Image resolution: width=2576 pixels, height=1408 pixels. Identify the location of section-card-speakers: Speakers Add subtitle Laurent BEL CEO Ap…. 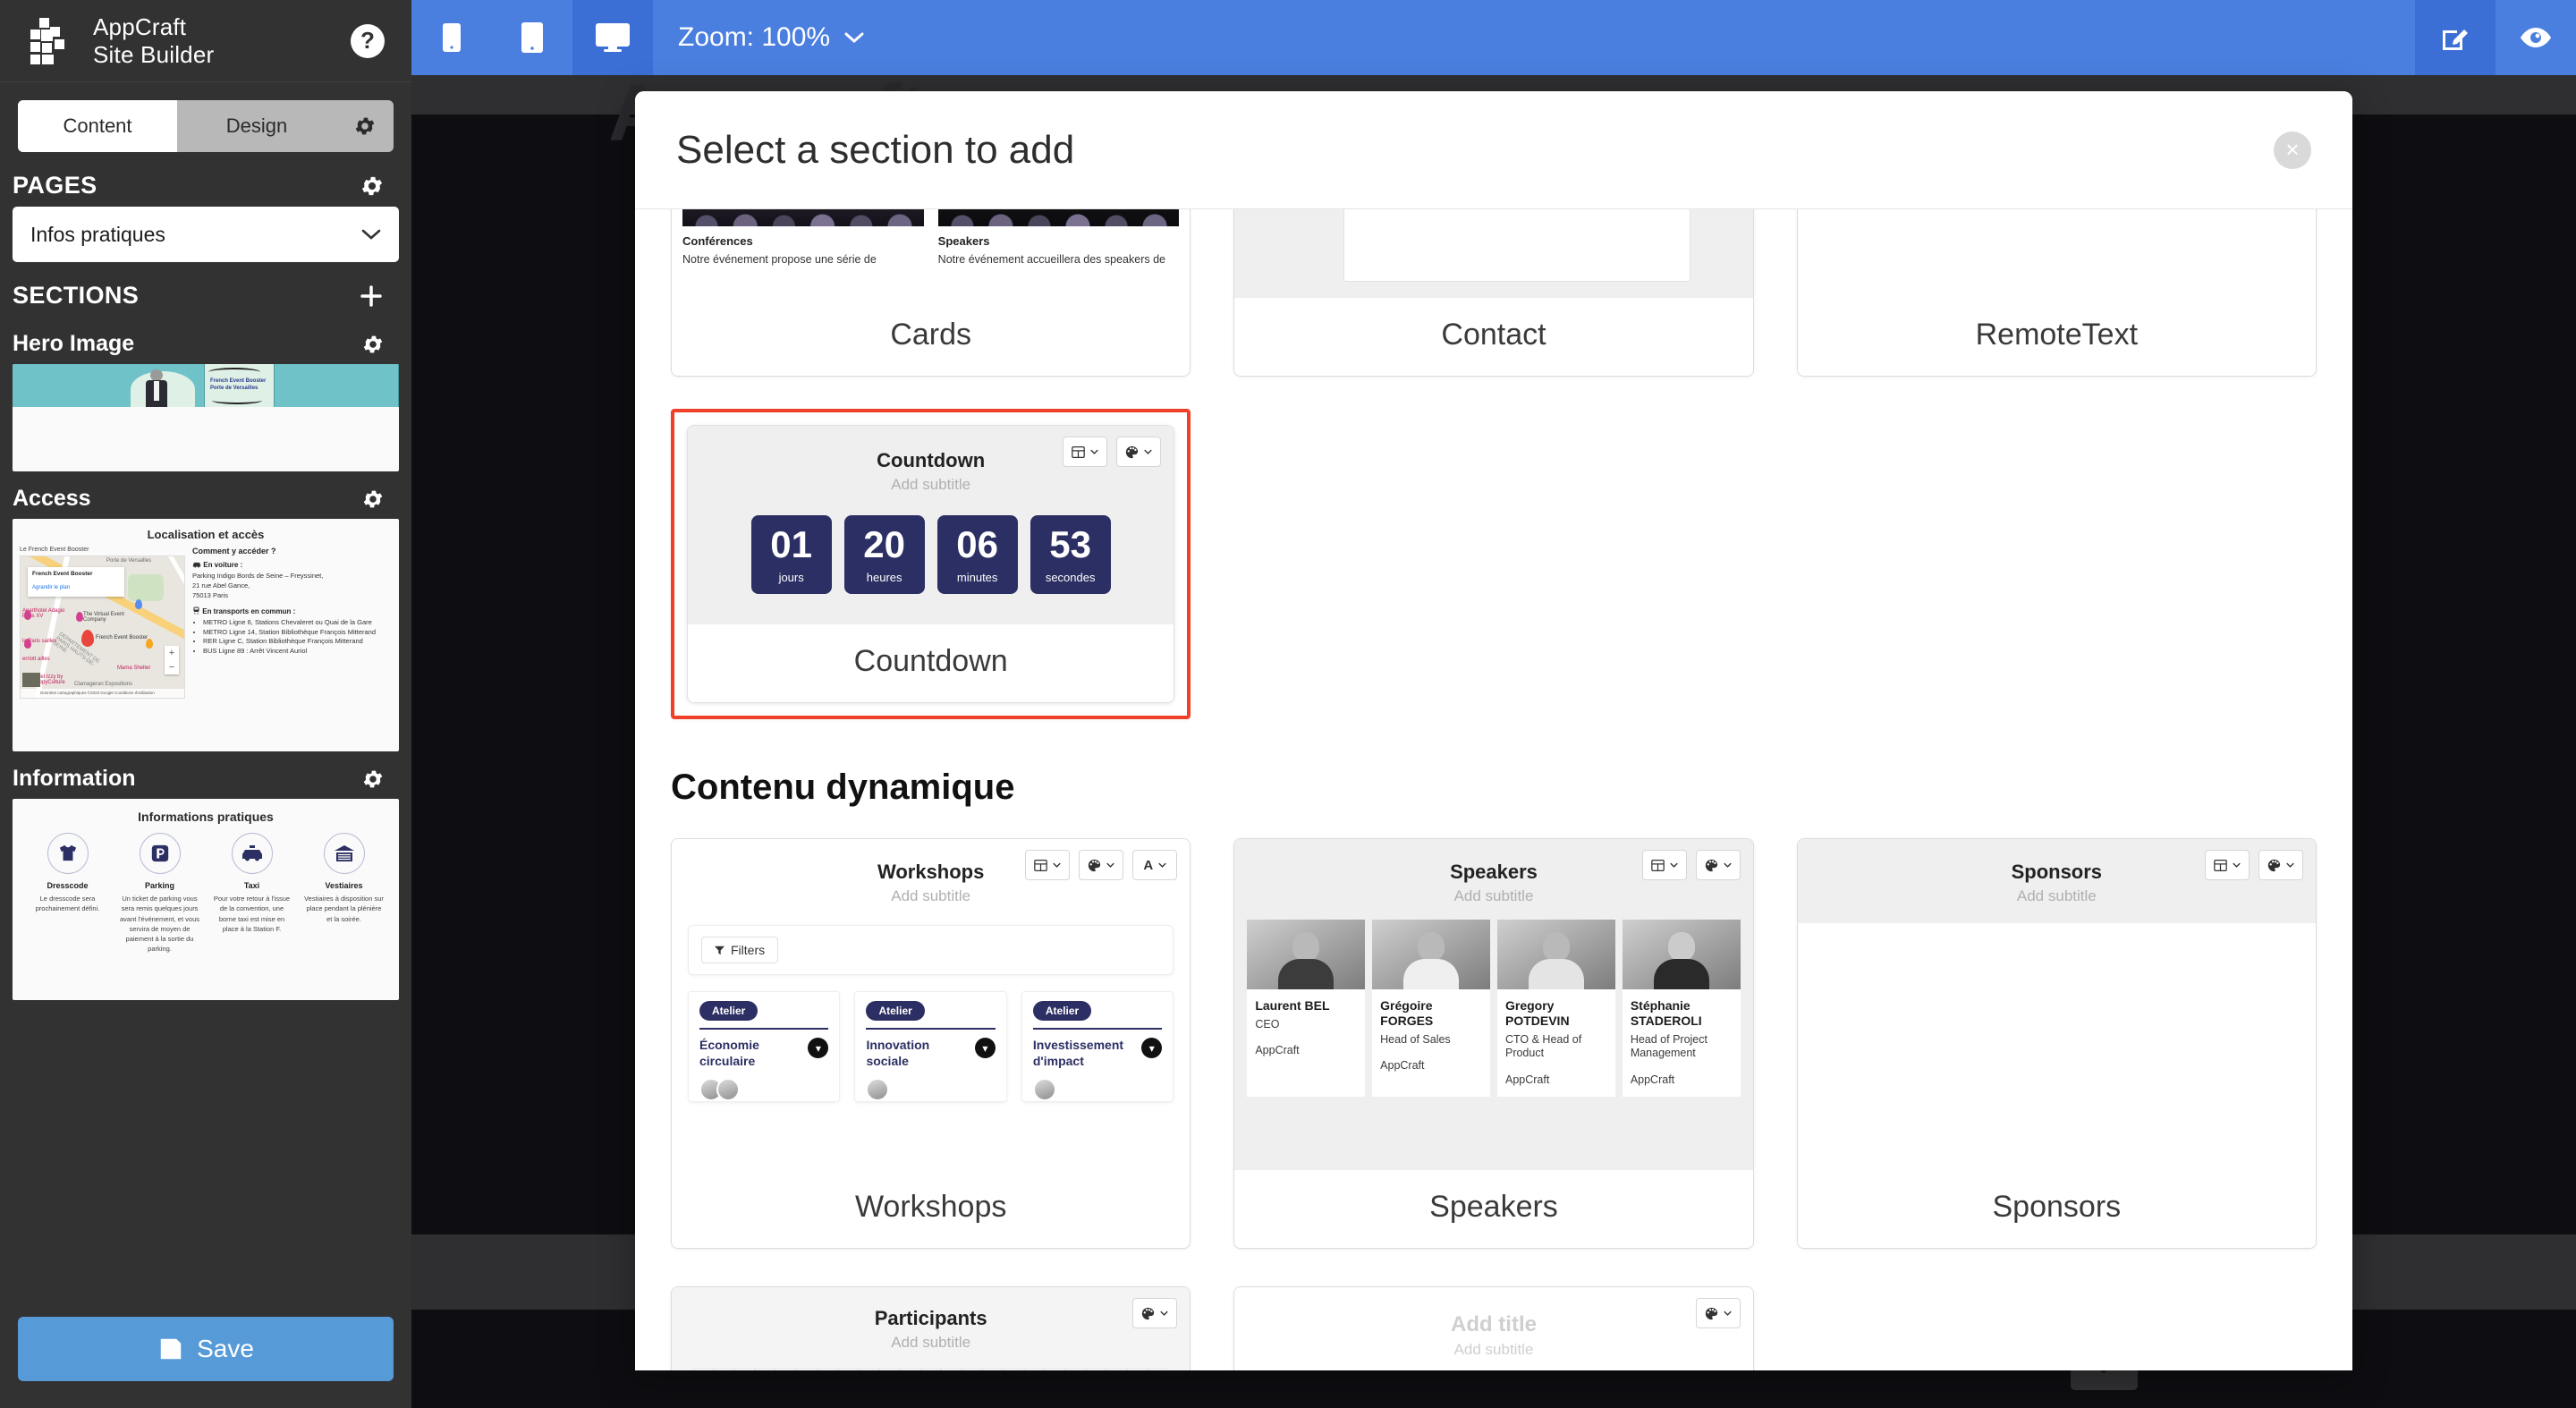
(1493, 1043).